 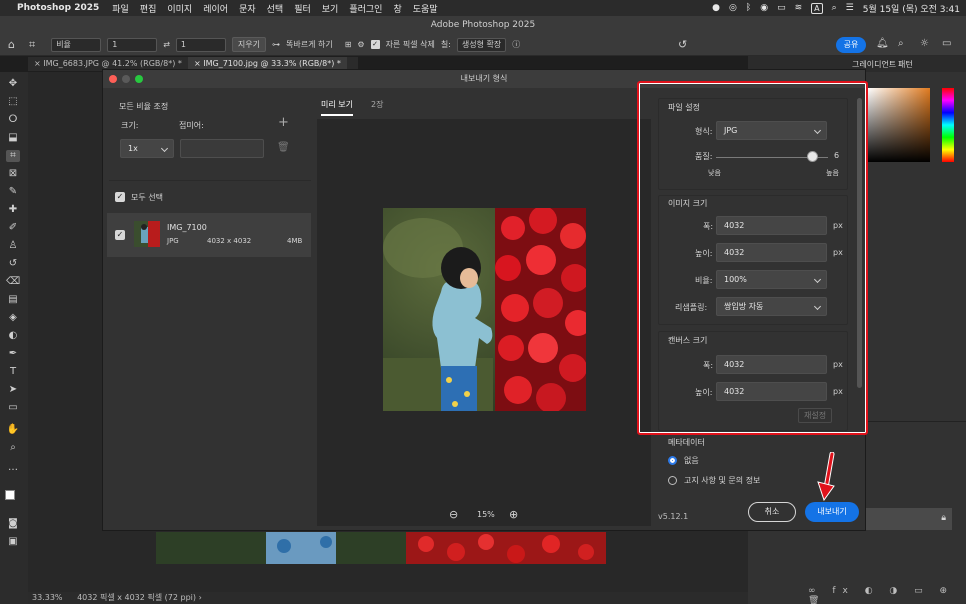 I want to click on menu-help: 도움말, so click(x=425, y=8).